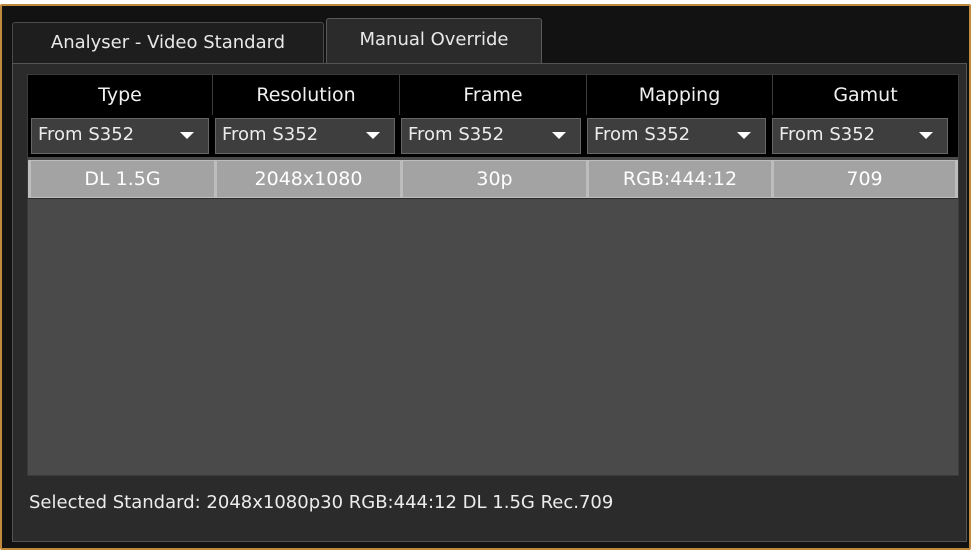 Image resolution: width=973 pixels, height=550 pixels. What do you see at coordinates (86, 134) in the screenshot?
I see `type-dropdown-value: From S352` at bounding box center [86, 134].